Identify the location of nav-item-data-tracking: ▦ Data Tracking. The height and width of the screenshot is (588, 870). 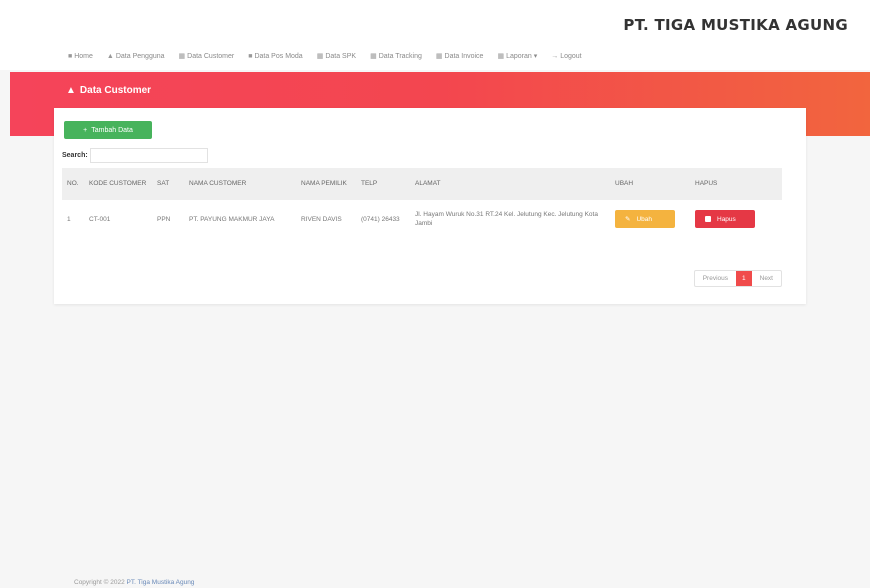
(396, 56).